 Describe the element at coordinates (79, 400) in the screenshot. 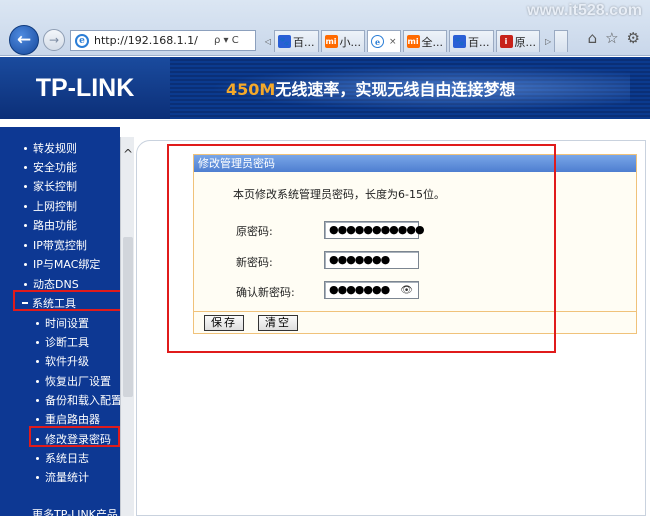

I see `menu-item-backup: 备份和载入配置` at that location.